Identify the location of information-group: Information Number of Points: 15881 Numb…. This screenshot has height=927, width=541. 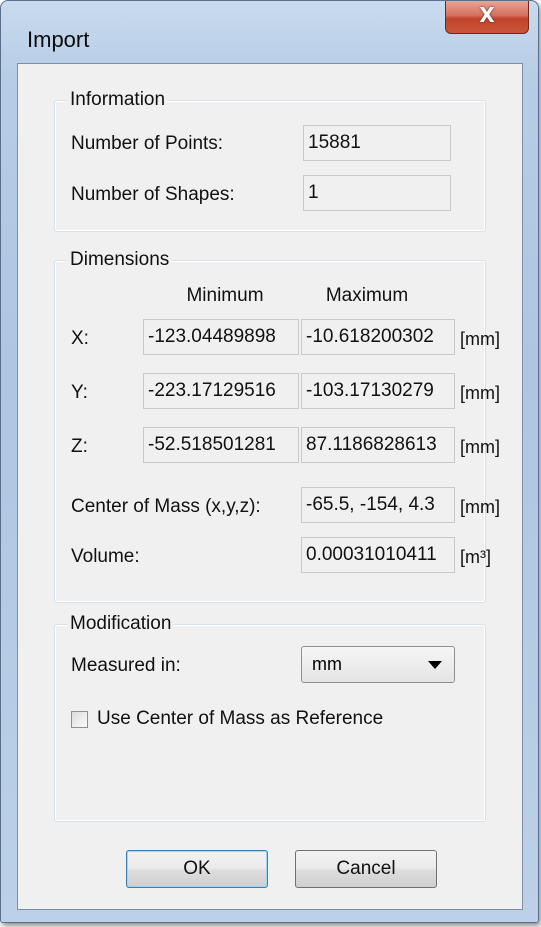
(270, 160).